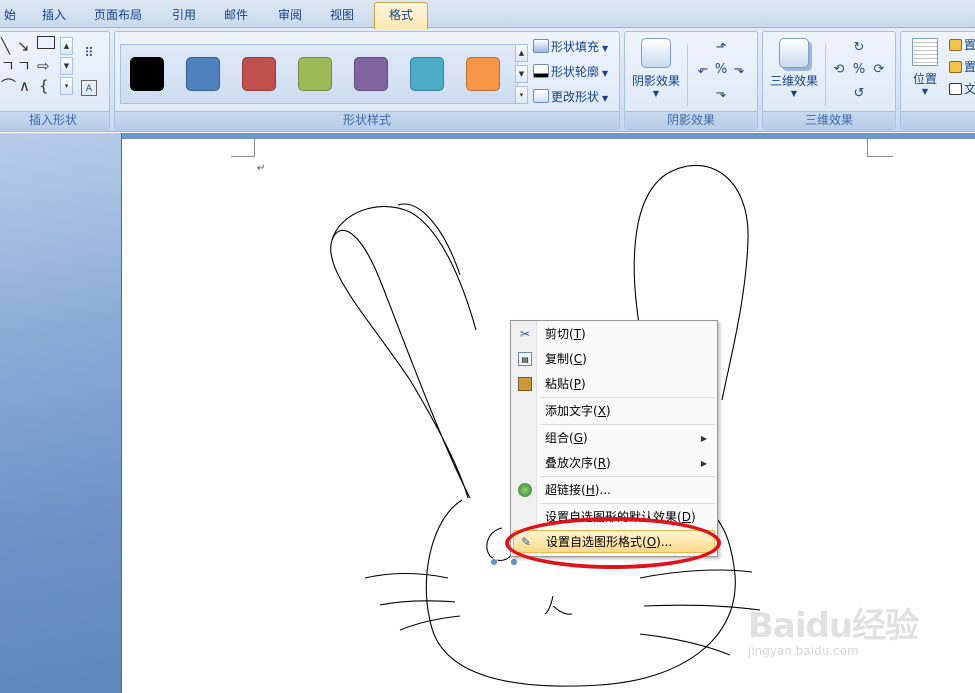  Describe the element at coordinates (401, 15) in the screenshot. I see `tab-format: 格式` at that location.